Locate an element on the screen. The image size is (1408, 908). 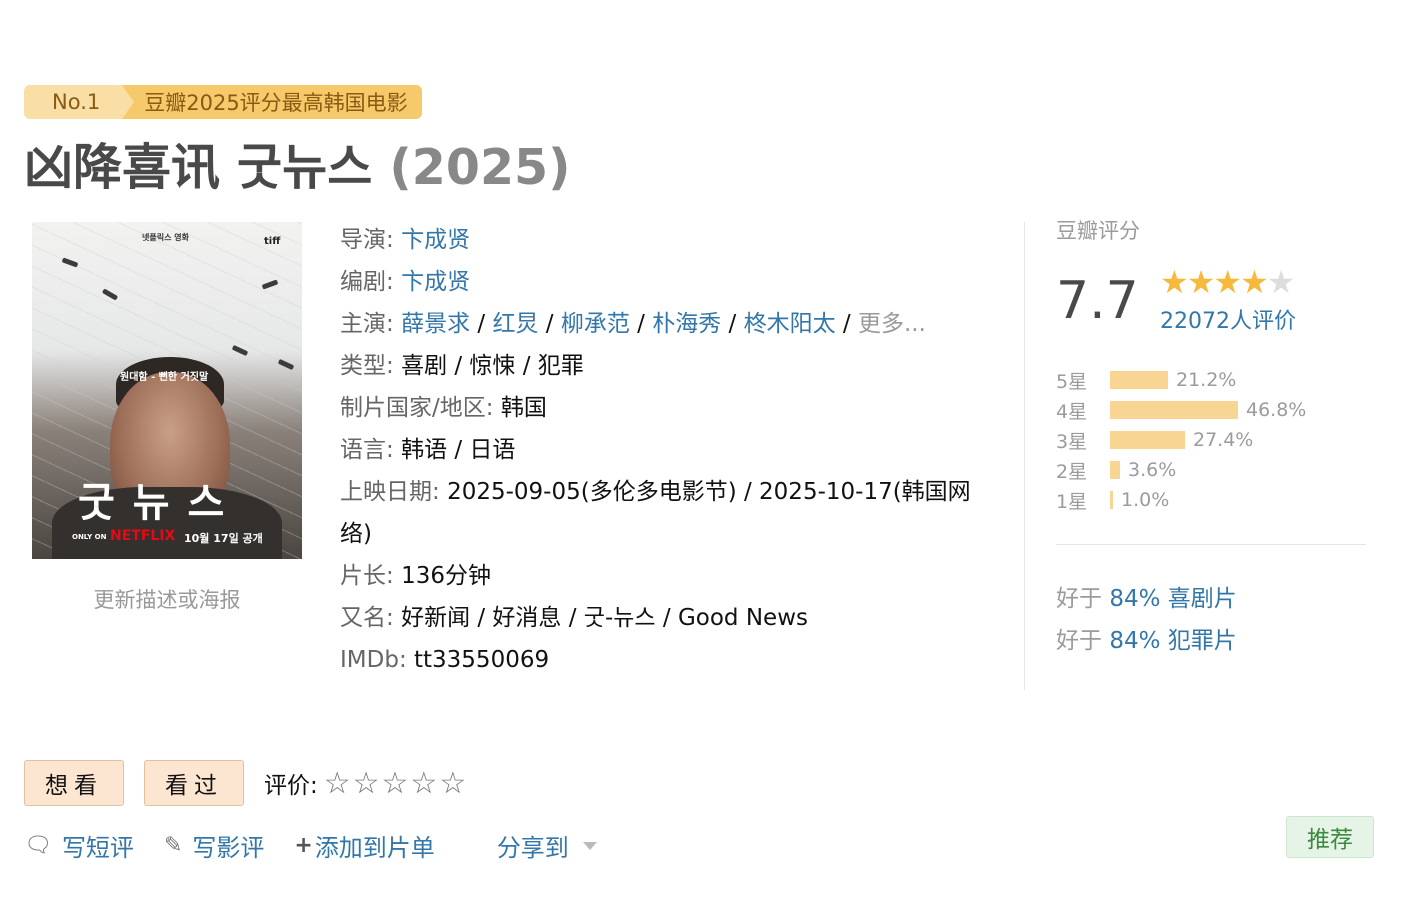
vertical-divider is located at coordinates (1024, 456).